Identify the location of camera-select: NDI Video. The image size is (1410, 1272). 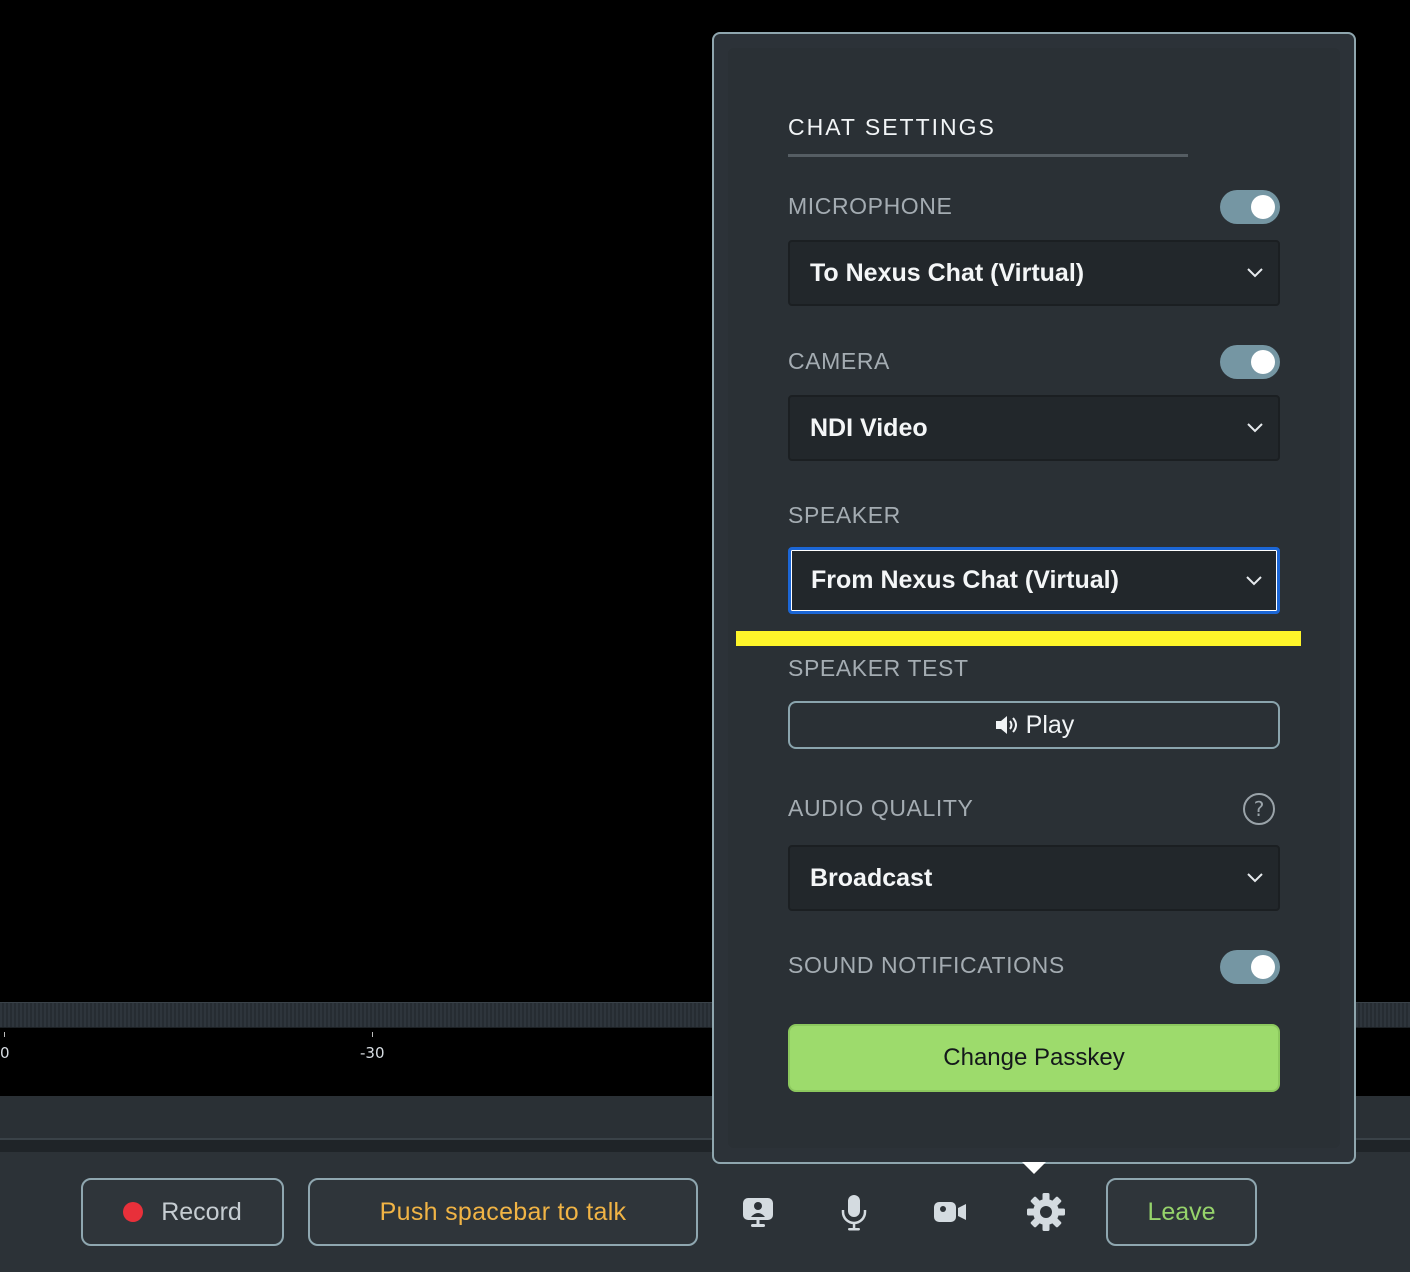
(1034, 428).